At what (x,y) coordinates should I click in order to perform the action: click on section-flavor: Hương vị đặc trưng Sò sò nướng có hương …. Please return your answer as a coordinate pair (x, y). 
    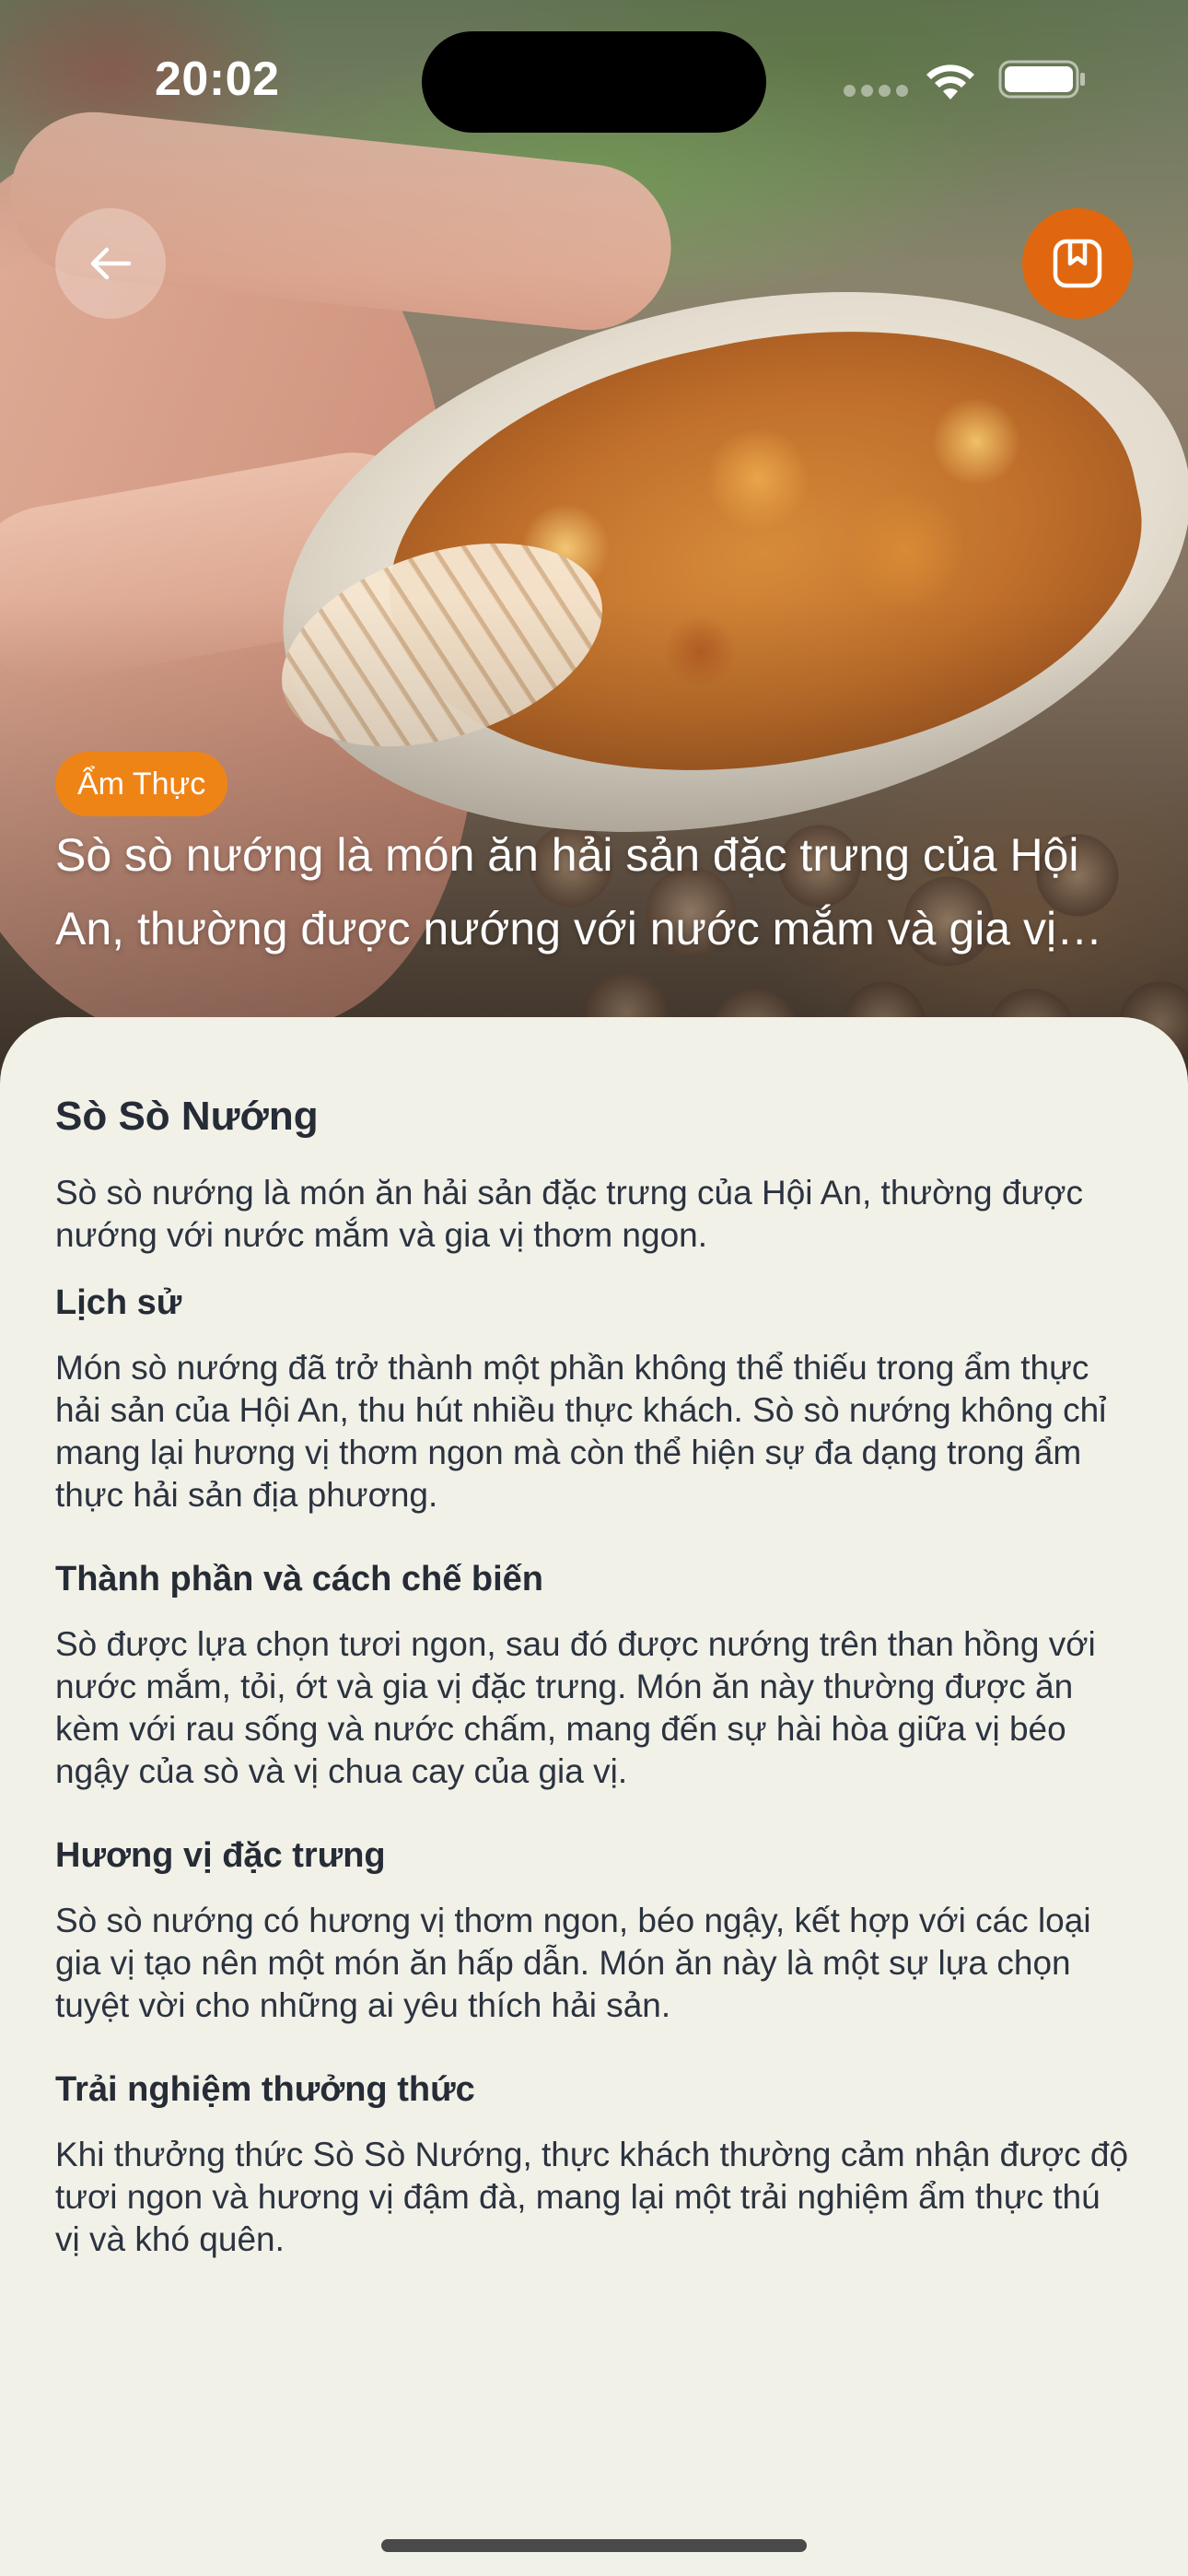
    Looking at the image, I should click on (594, 1930).